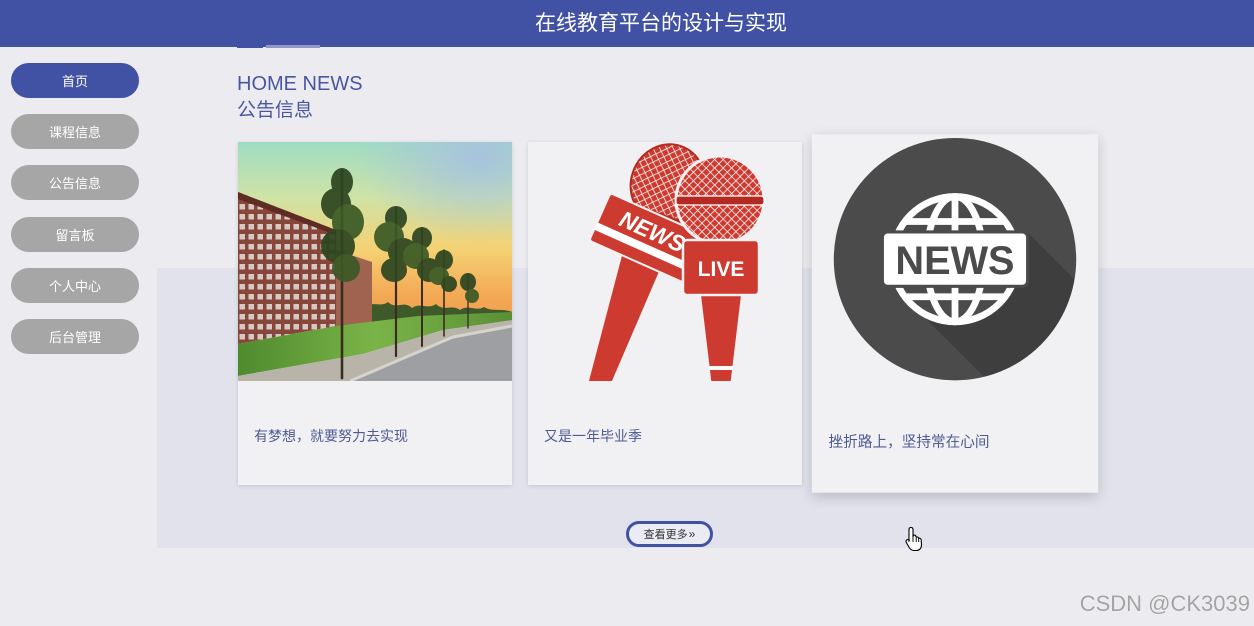  What do you see at coordinates (75, 336) in the screenshot?
I see `nav-item-admin: 后台管理` at bounding box center [75, 336].